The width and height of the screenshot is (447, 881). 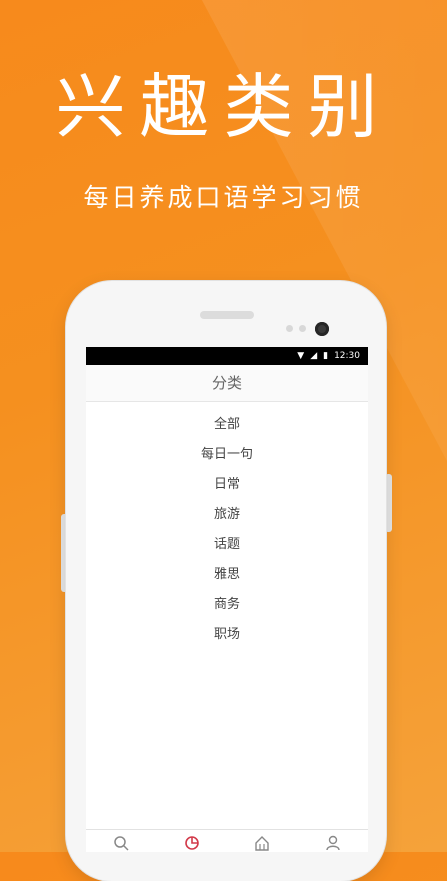 I want to click on category-item-topics: 话题, so click(x=227, y=545).